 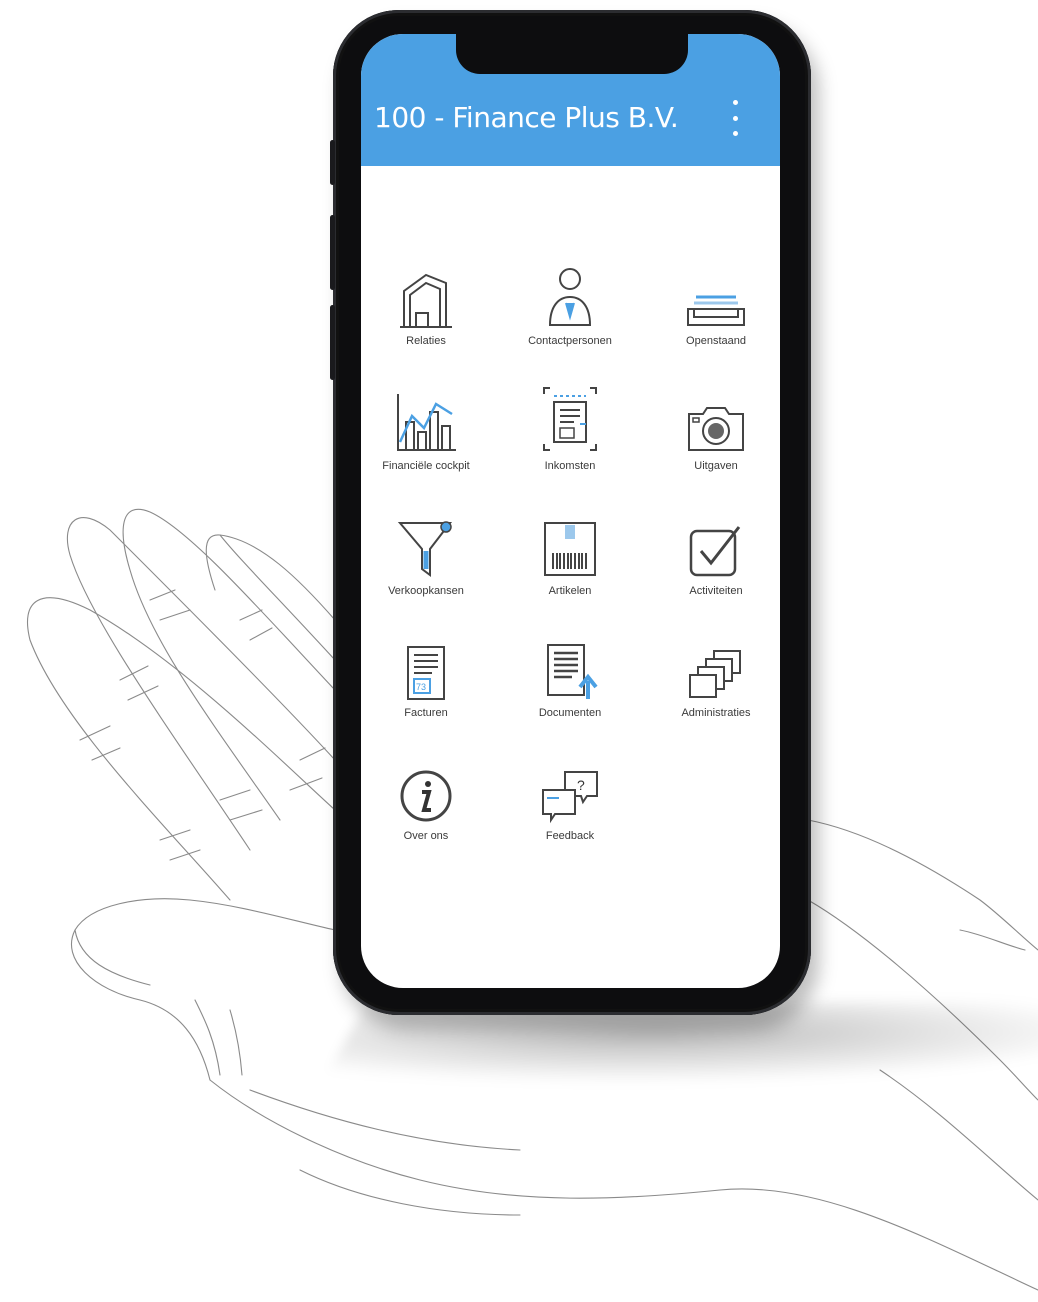 I want to click on tile-contactpersonen: Contactpersonen, so click(x=570, y=314).